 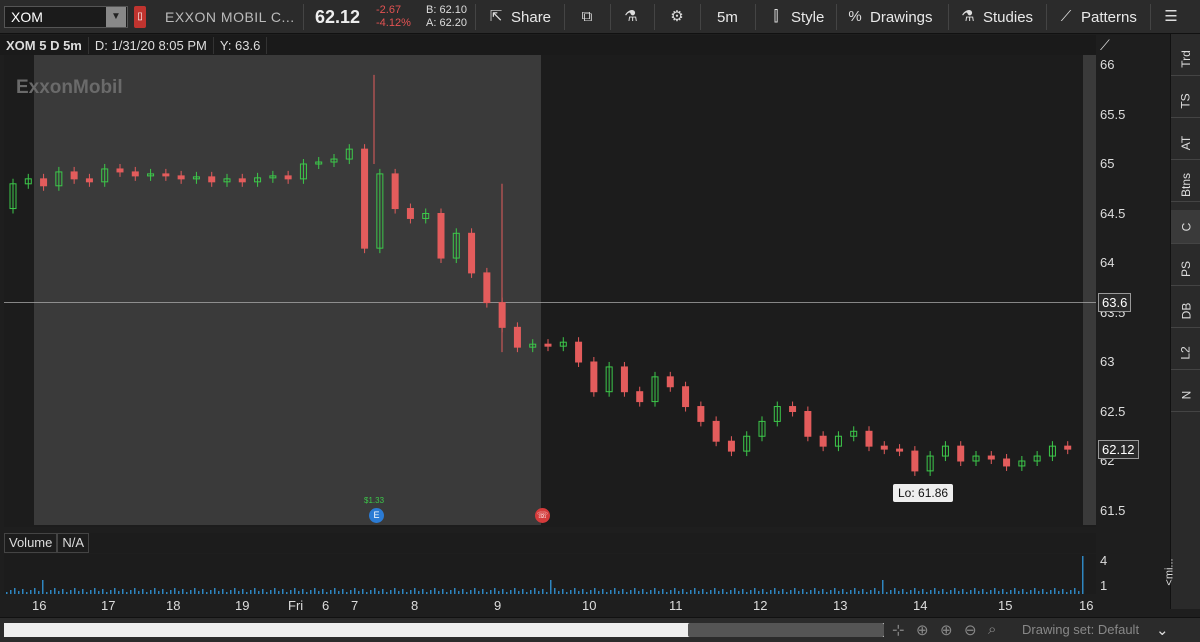 What do you see at coordinates (727, 17) in the screenshot?
I see `timeframe-button: 5m` at bounding box center [727, 17].